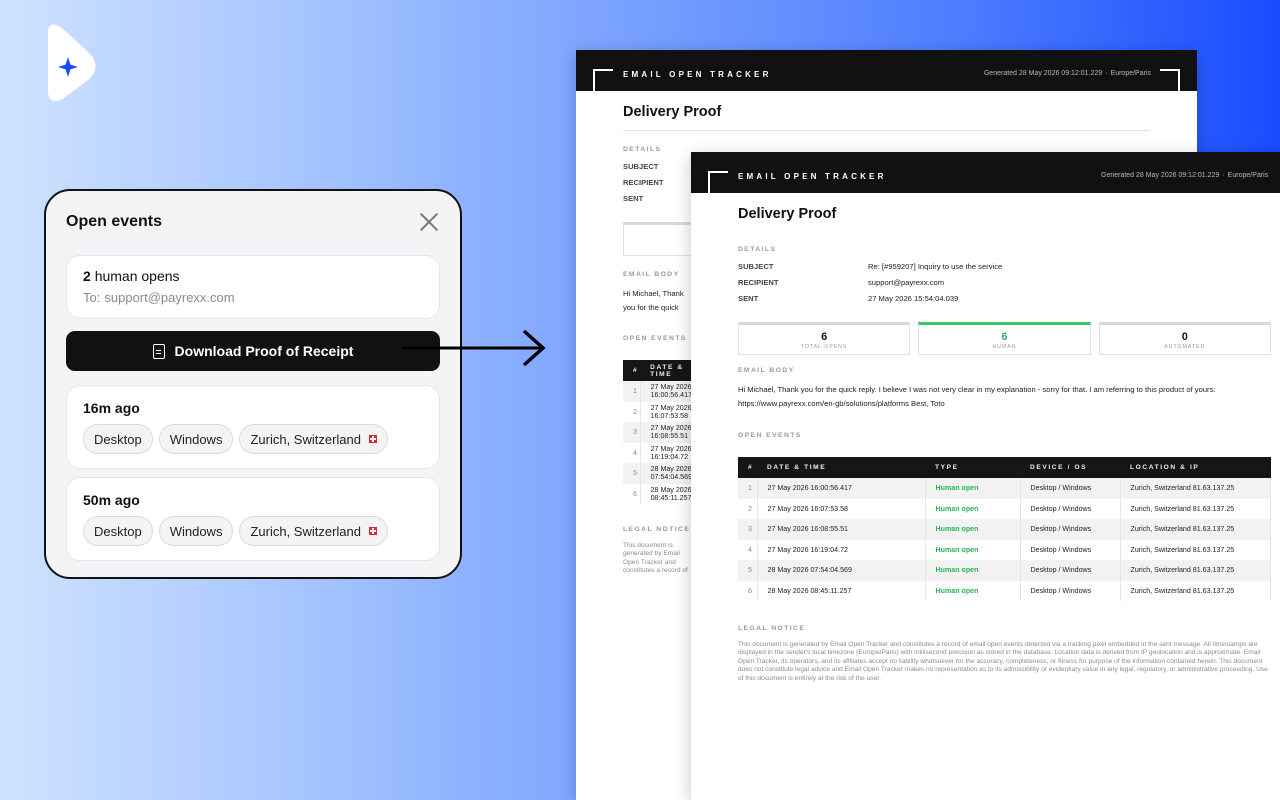 This screenshot has height=800, width=1280. What do you see at coordinates (158, 351) in the screenshot?
I see `document-icon` at bounding box center [158, 351].